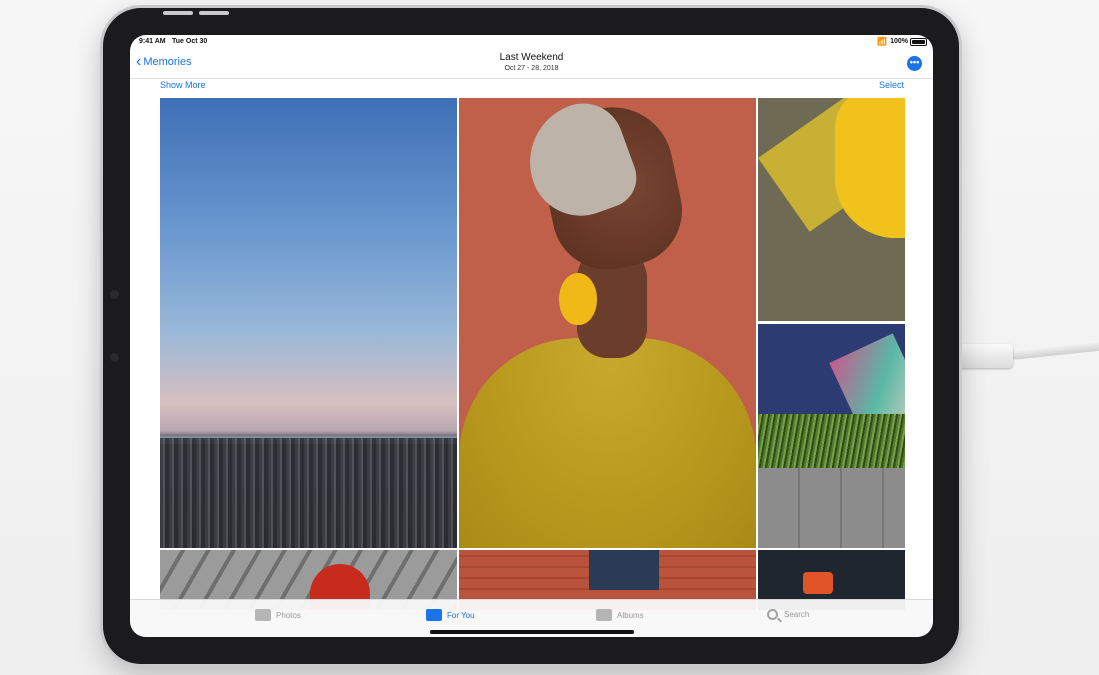 Image resolution: width=1099 pixels, height=675 pixels. I want to click on search-icon, so click(772, 614).